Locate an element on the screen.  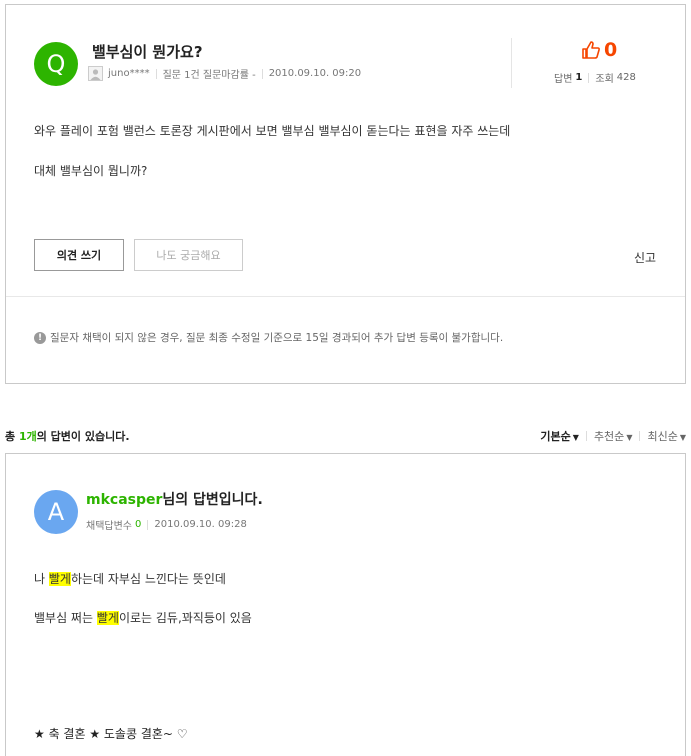
views-label: 조회 is located at coordinates (604, 79).